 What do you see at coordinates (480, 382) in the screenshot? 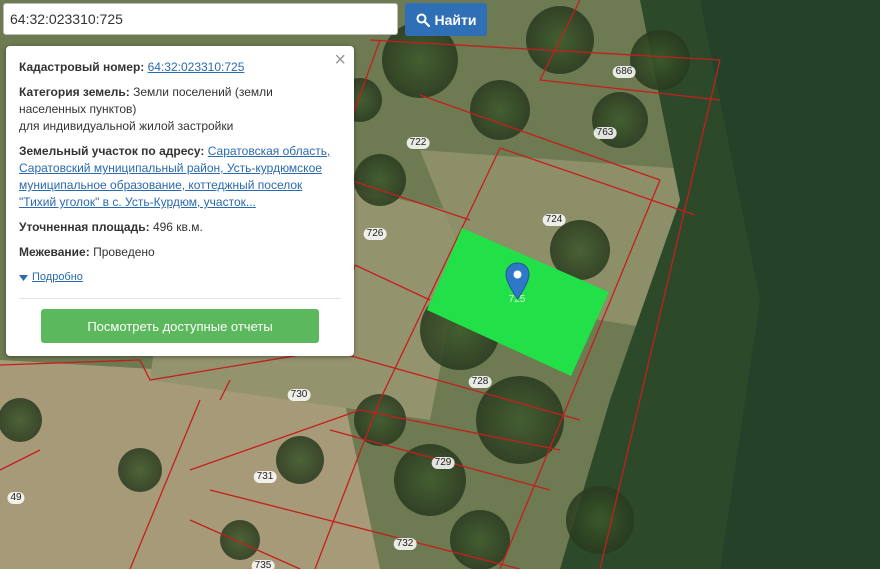
I see `parcel-label: 728` at bounding box center [480, 382].